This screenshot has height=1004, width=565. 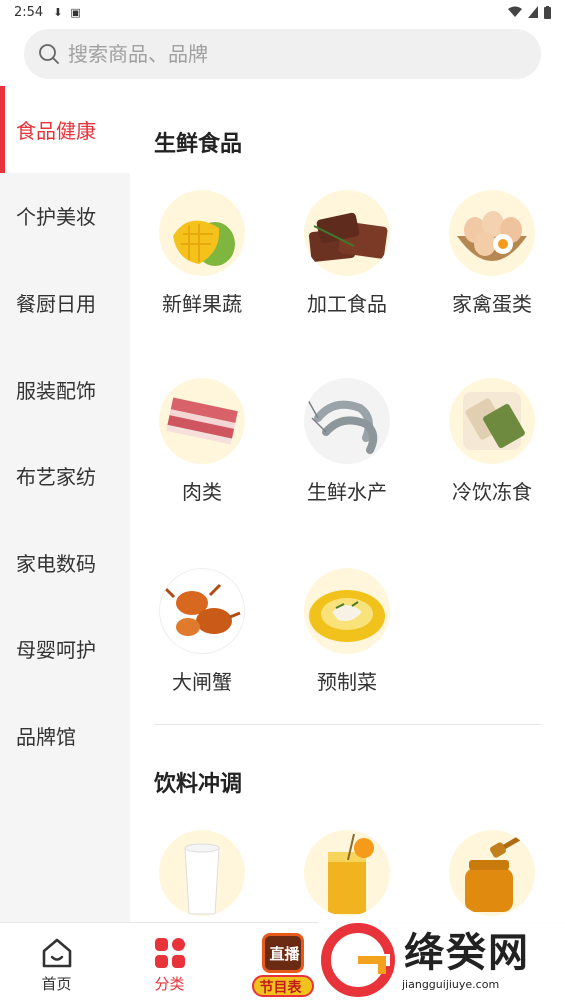 What do you see at coordinates (347, 682) in the screenshot?
I see `category-label: 预制菜` at bounding box center [347, 682].